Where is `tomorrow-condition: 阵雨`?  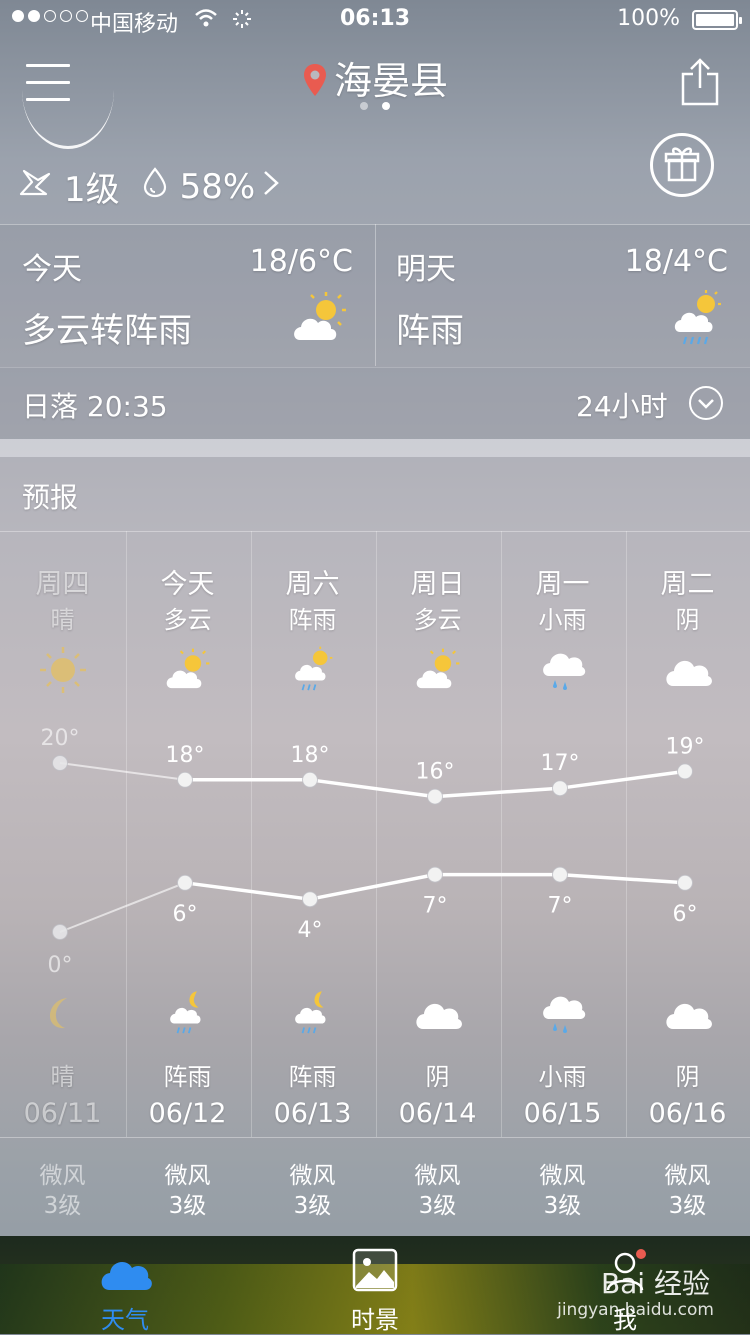 tomorrow-condition: 阵雨 is located at coordinates (430, 331).